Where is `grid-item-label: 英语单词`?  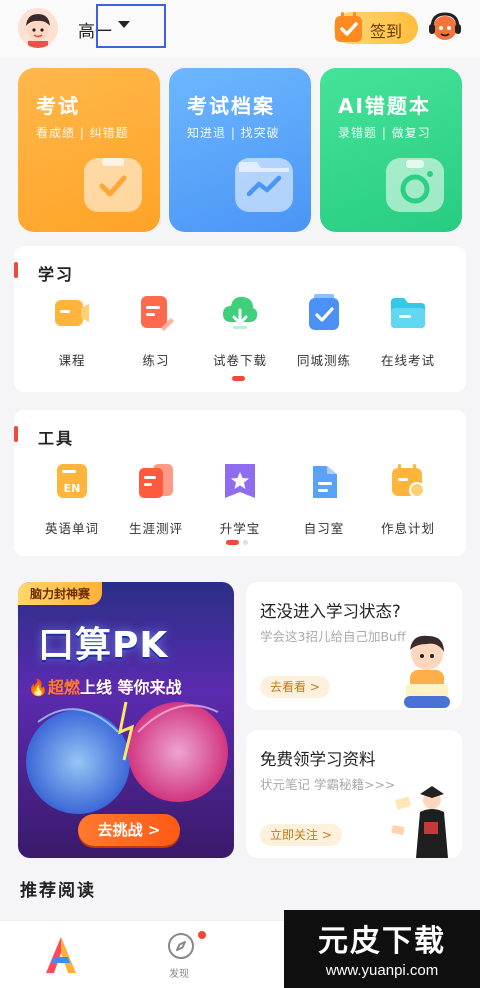 grid-item-label: 英语单词 is located at coordinates (71, 528).